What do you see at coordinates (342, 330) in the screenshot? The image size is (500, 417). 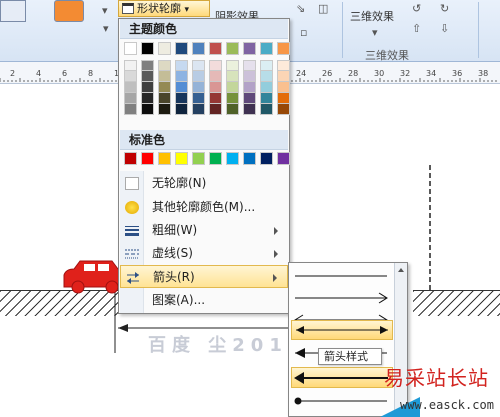 I see `arrow-style-option-selected` at bounding box center [342, 330].